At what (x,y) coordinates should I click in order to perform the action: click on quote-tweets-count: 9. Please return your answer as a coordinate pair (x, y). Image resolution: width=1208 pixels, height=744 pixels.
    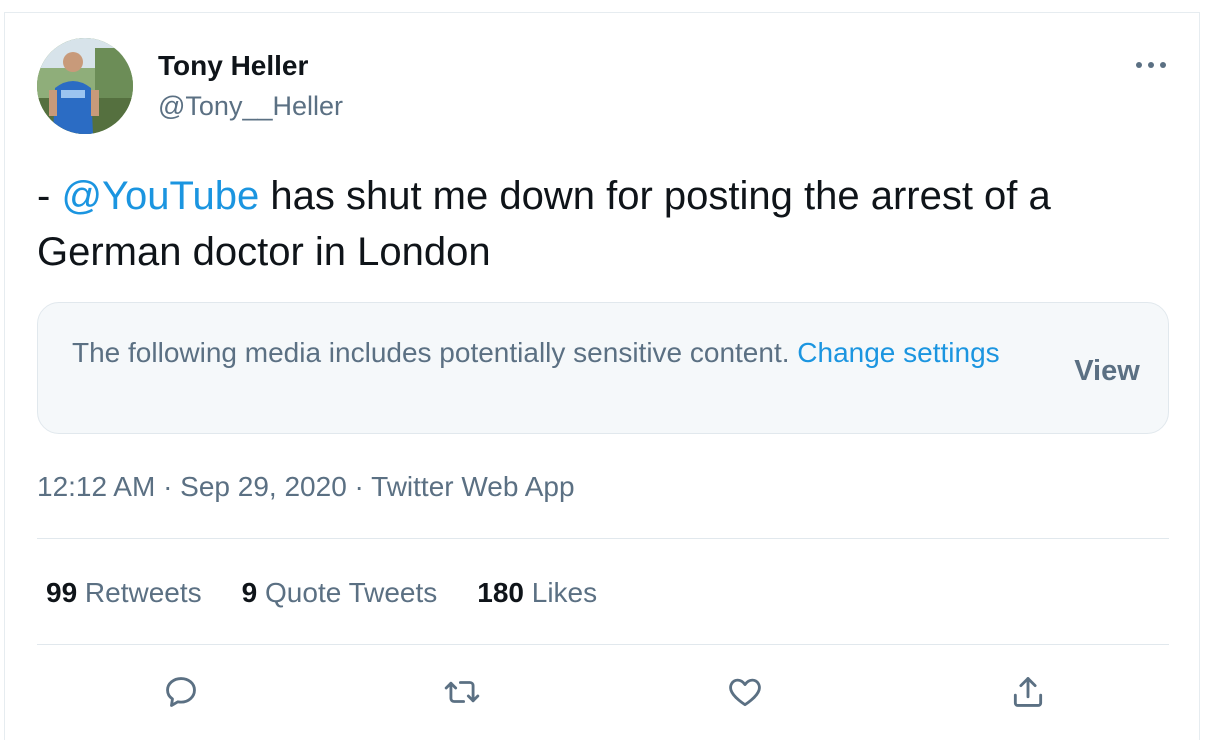
    Looking at the image, I should click on (249, 592).